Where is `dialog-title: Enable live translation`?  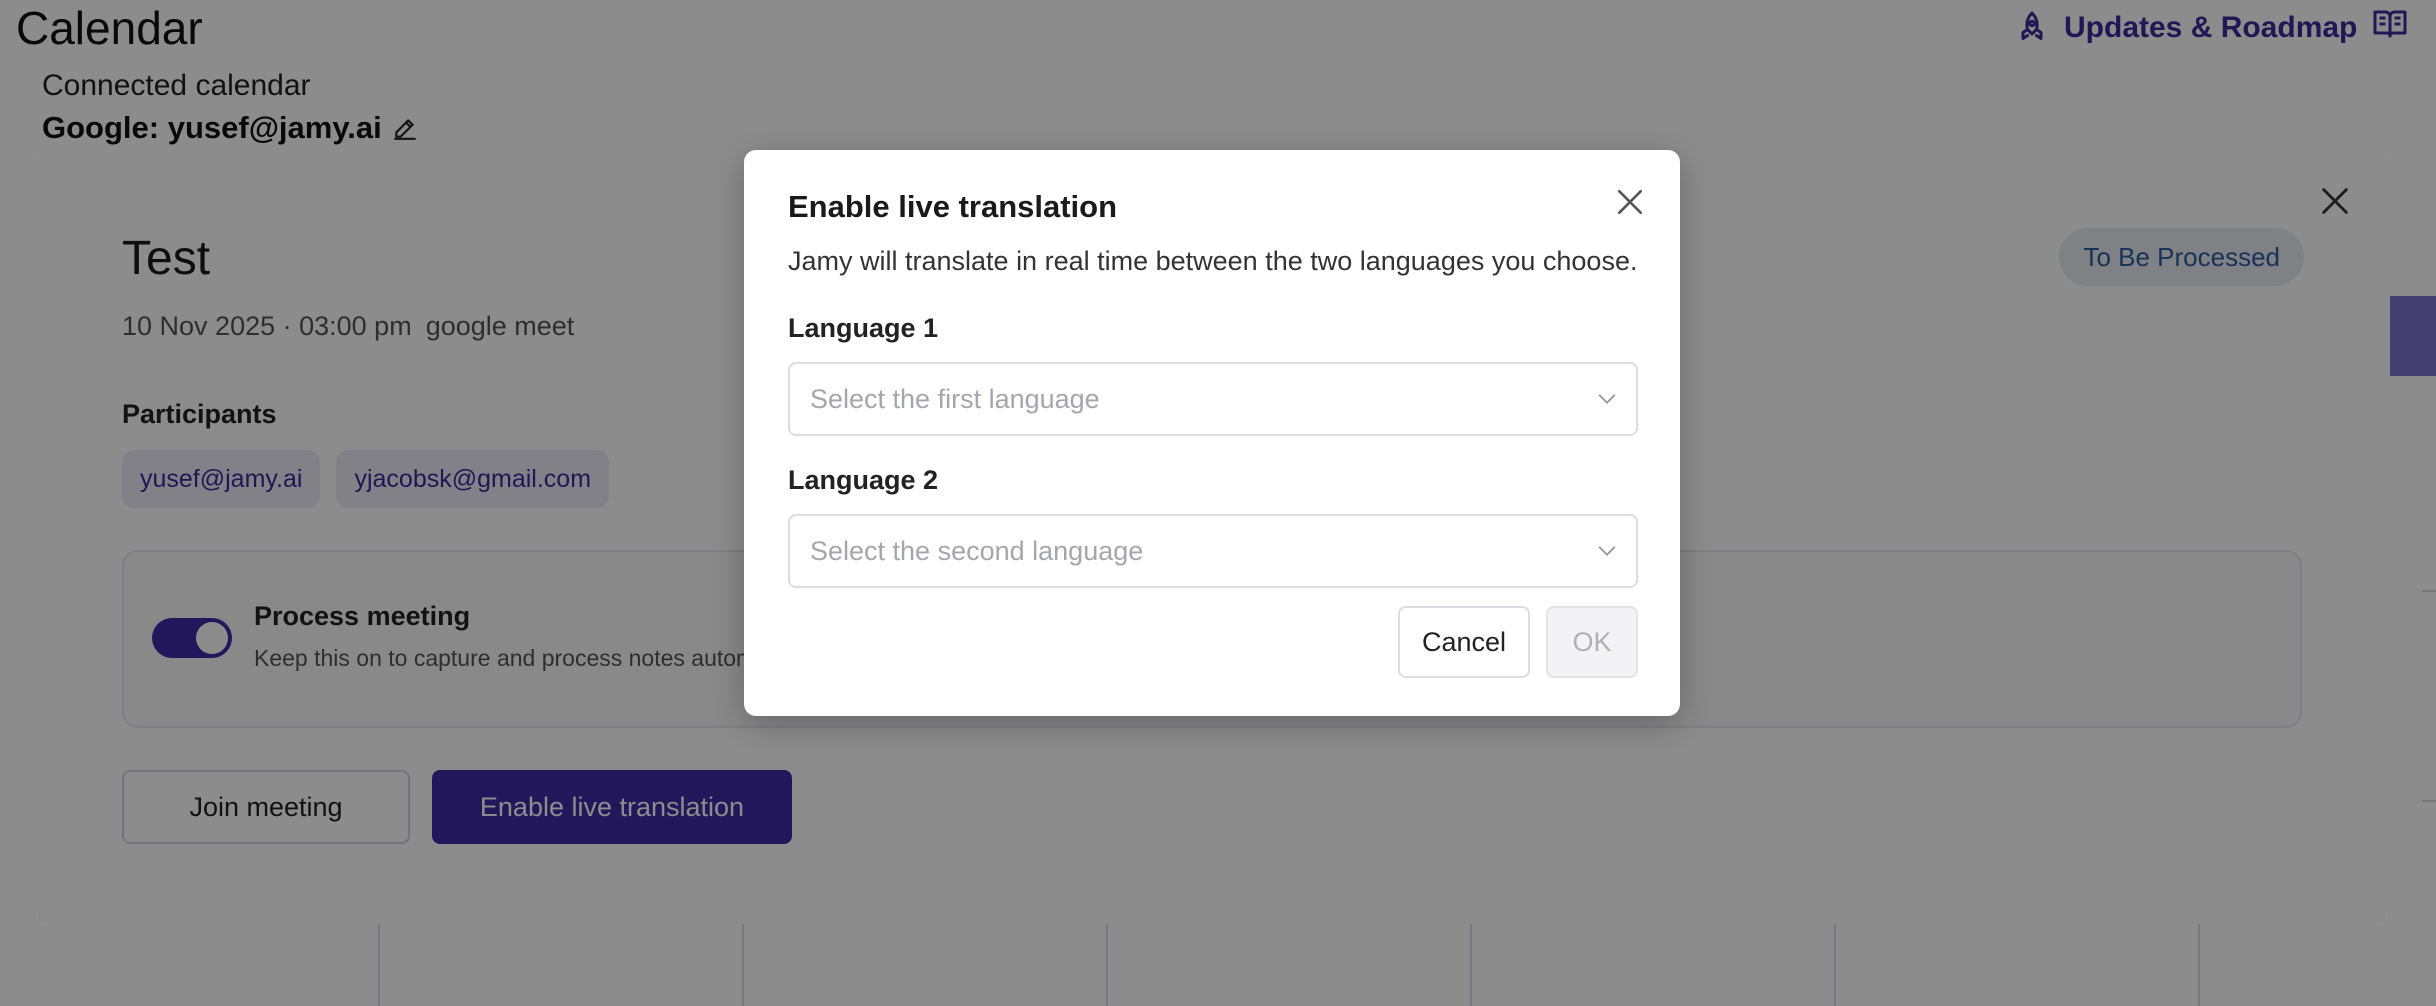
dialog-title: Enable live translation is located at coordinates (953, 206).